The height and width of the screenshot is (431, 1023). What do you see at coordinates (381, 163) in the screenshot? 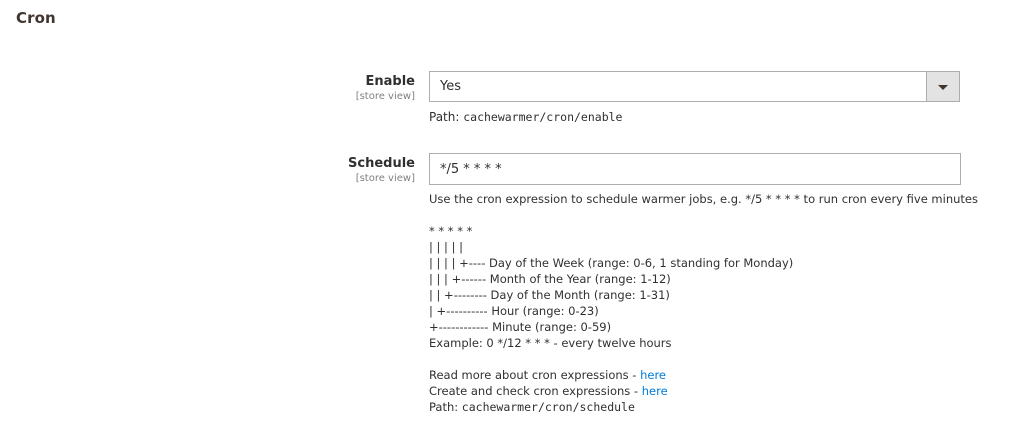
I see `schedule-label: Schedule` at bounding box center [381, 163].